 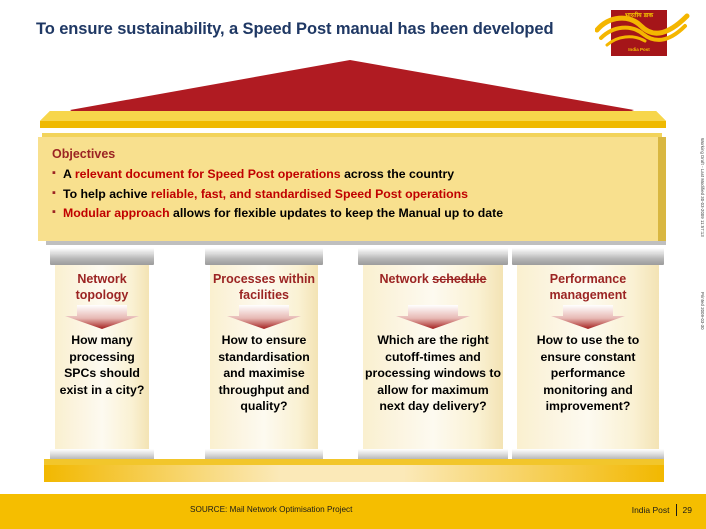 What do you see at coordinates (588, 287) in the screenshot?
I see `pillar-header: Performance management` at bounding box center [588, 287].